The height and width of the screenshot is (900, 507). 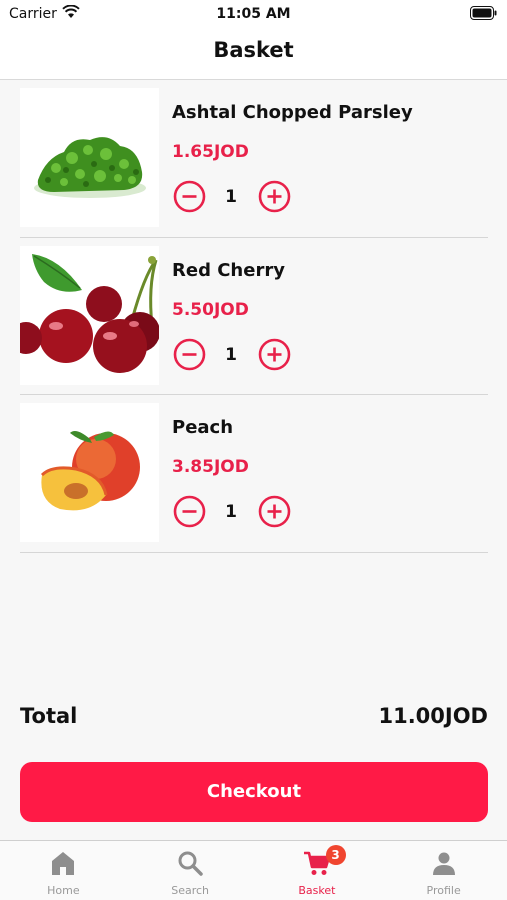 What do you see at coordinates (443, 863) in the screenshot?
I see `profile-icon` at bounding box center [443, 863].